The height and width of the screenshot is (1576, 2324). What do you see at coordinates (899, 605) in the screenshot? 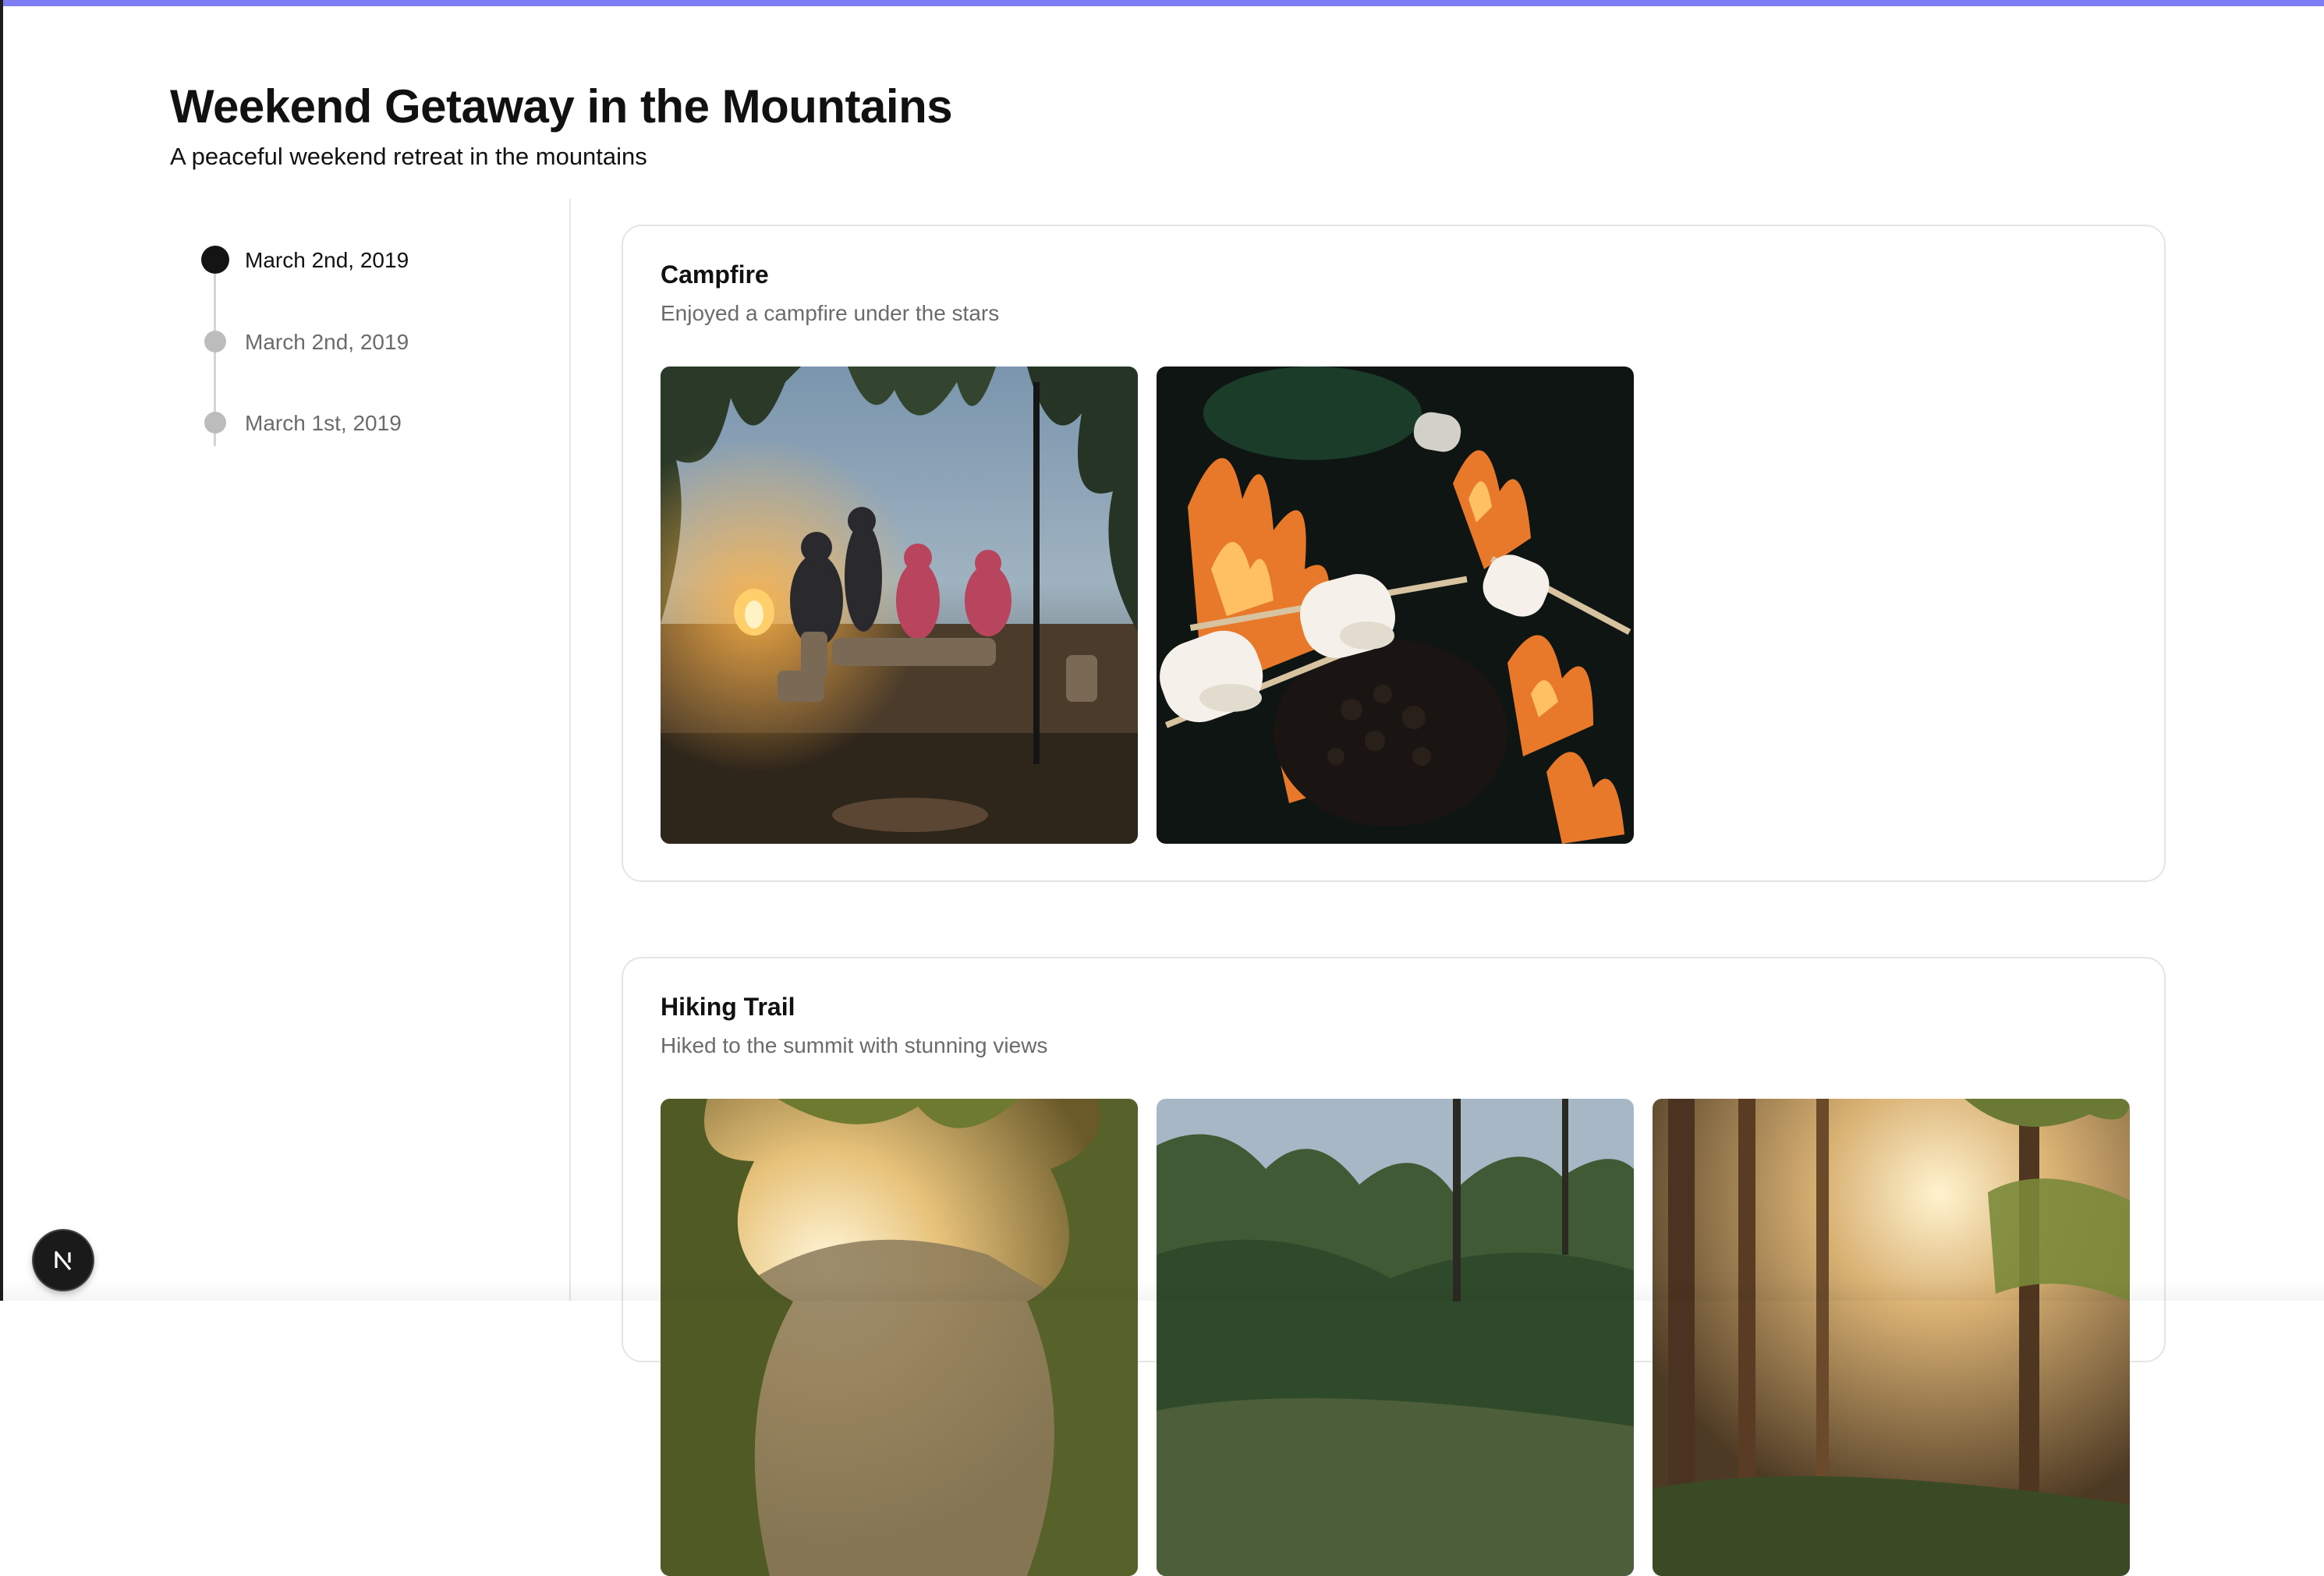
I see `campfire-group-photo` at bounding box center [899, 605].